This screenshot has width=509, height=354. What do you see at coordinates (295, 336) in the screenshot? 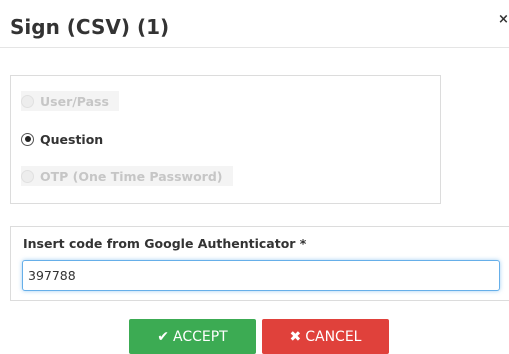
I see `x-icon: ✖` at bounding box center [295, 336].